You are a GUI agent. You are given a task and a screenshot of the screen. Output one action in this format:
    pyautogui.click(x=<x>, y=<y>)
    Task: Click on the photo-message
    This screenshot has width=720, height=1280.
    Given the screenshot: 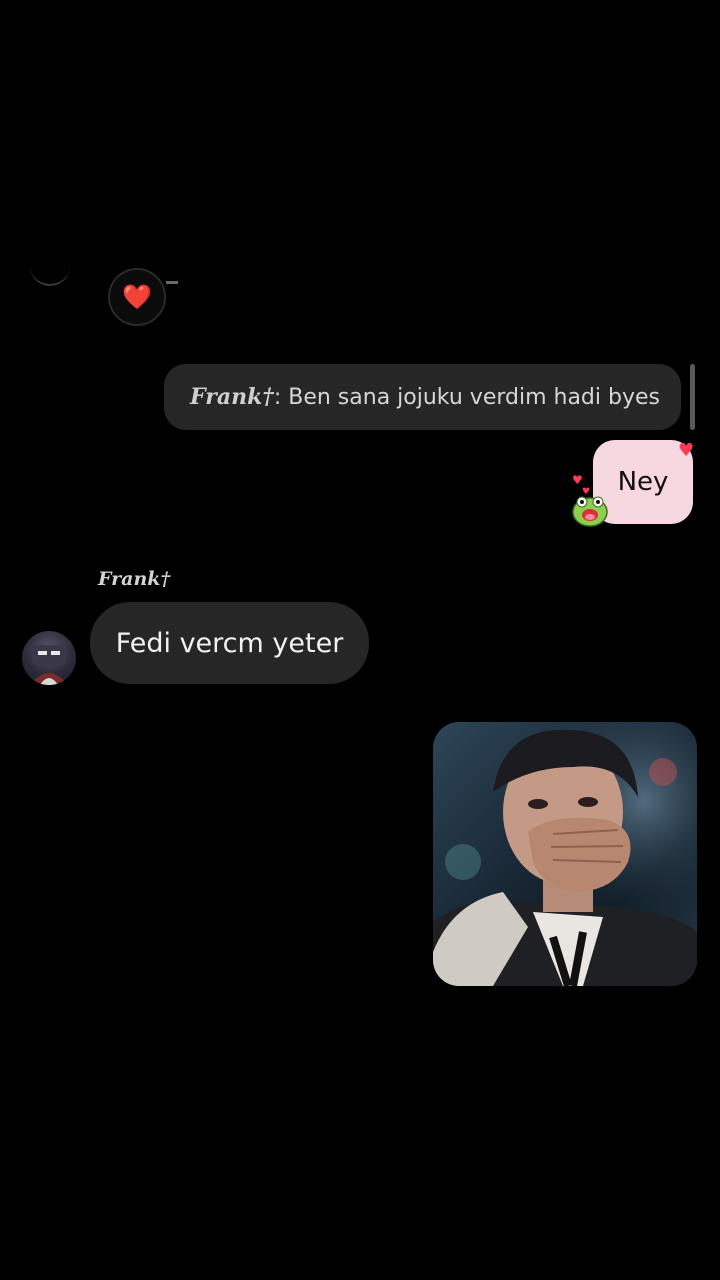 What is the action you would take?
    pyautogui.click(x=565, y=854)
    